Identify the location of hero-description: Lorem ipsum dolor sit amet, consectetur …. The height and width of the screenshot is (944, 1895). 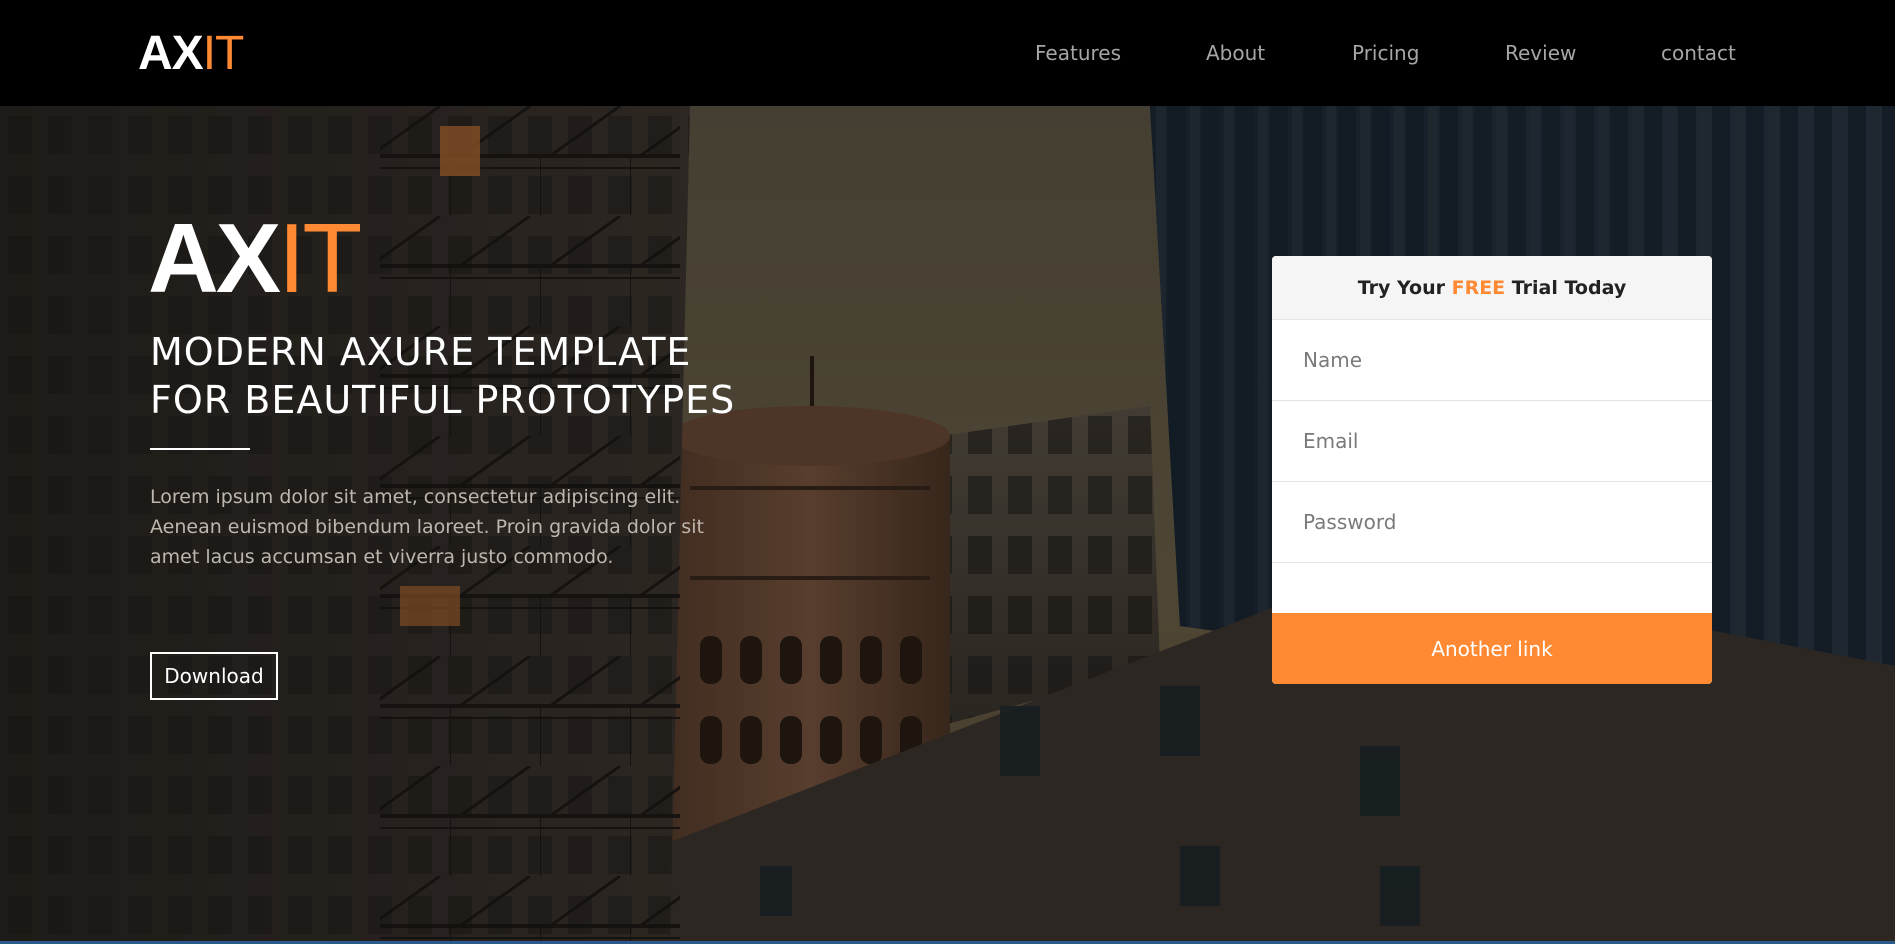
(427, 527).